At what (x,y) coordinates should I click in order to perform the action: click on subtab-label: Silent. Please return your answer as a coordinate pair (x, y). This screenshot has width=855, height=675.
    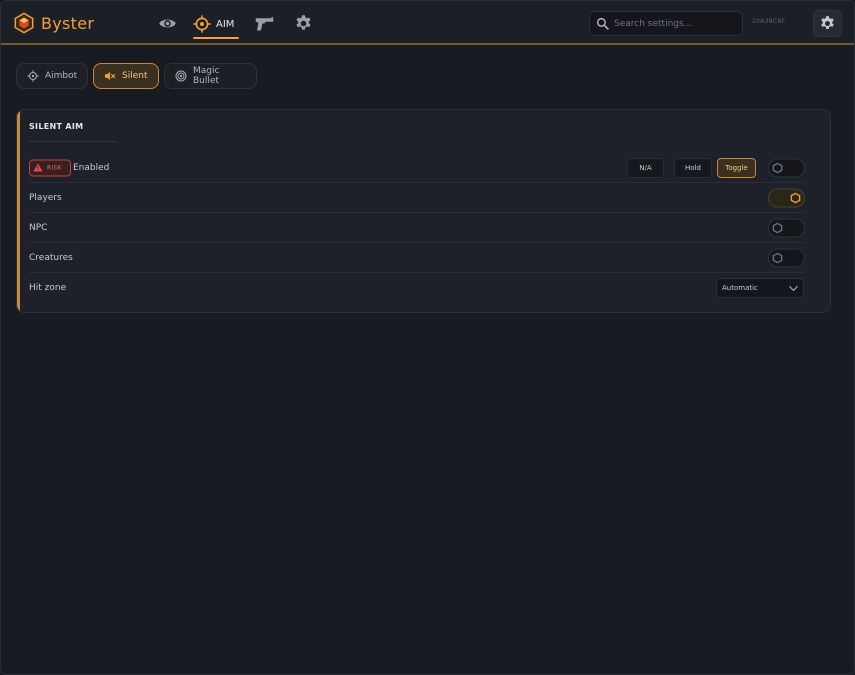
    Looking at the image, I should click on (135, 76).